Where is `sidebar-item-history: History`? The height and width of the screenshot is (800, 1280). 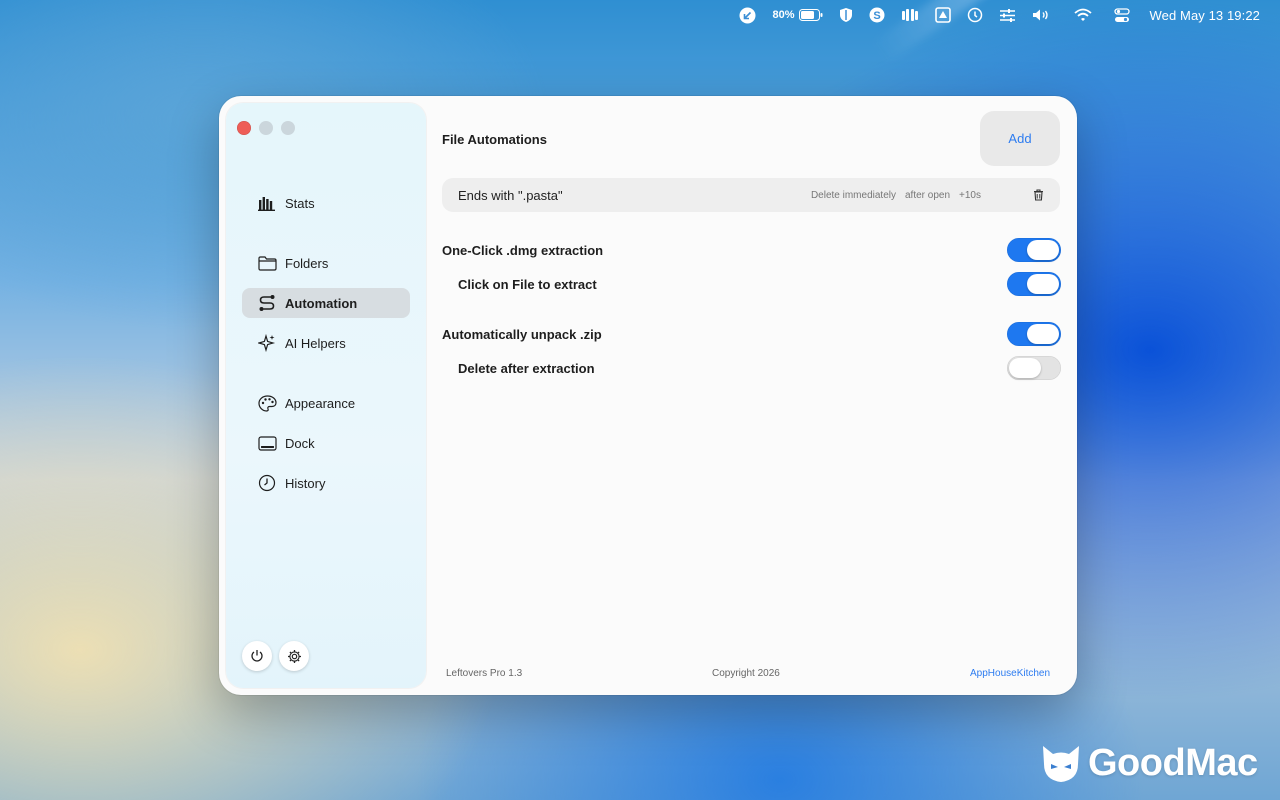 sidebar-item-history: History is located at coordinates (326, 483).